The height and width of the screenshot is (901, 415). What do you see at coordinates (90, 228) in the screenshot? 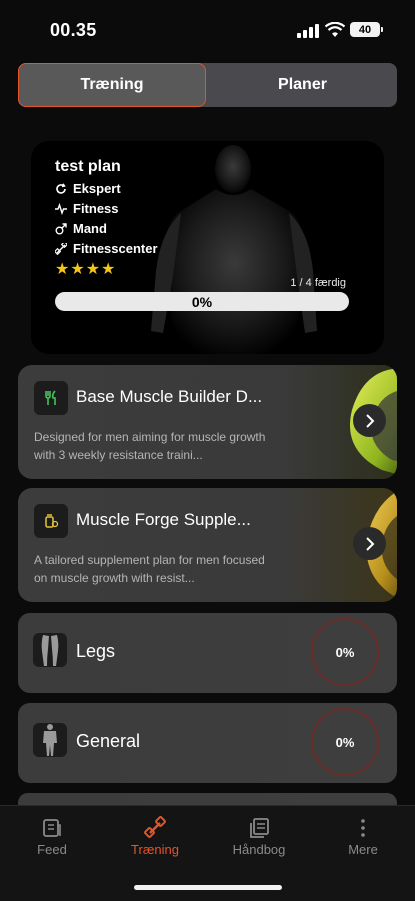
I see `plan-gender: Mand` at bounding box center [90, 228].